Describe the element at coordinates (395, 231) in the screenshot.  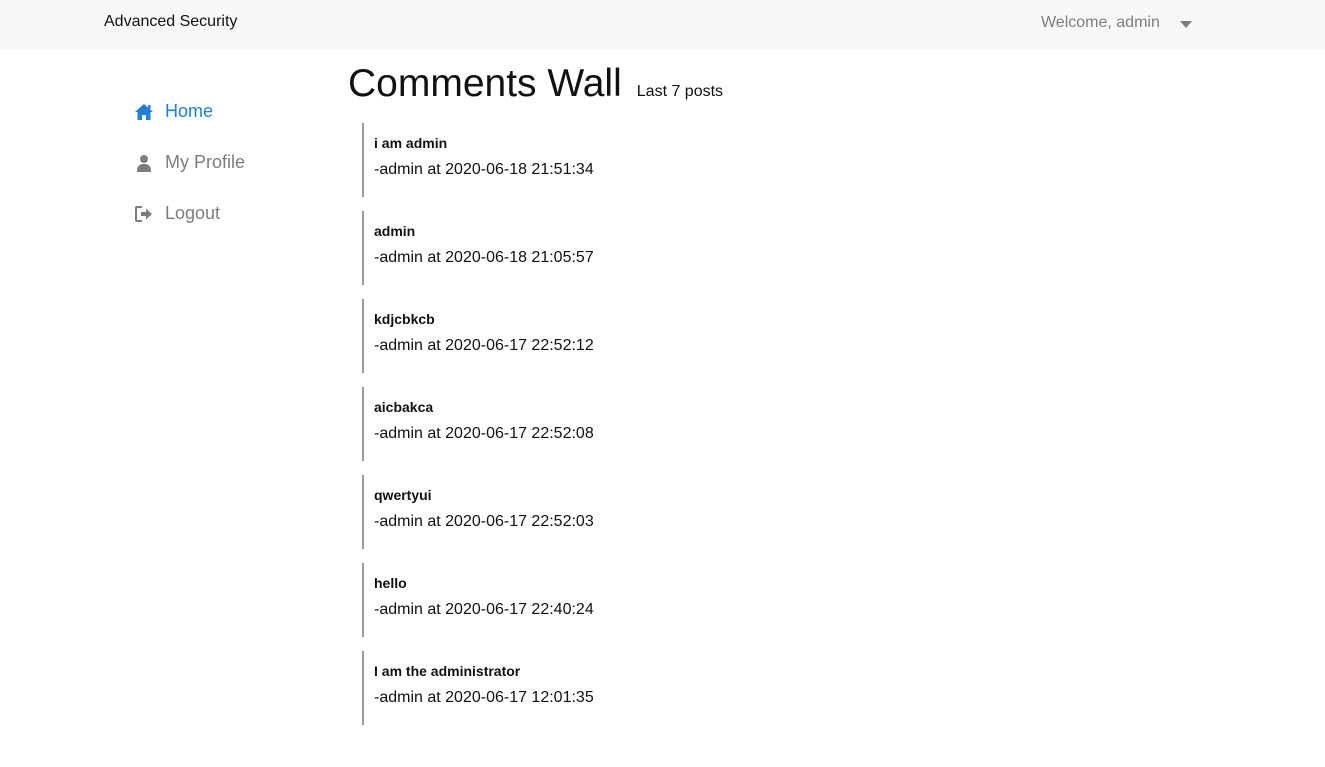
I see `post-body: admin` at that location.